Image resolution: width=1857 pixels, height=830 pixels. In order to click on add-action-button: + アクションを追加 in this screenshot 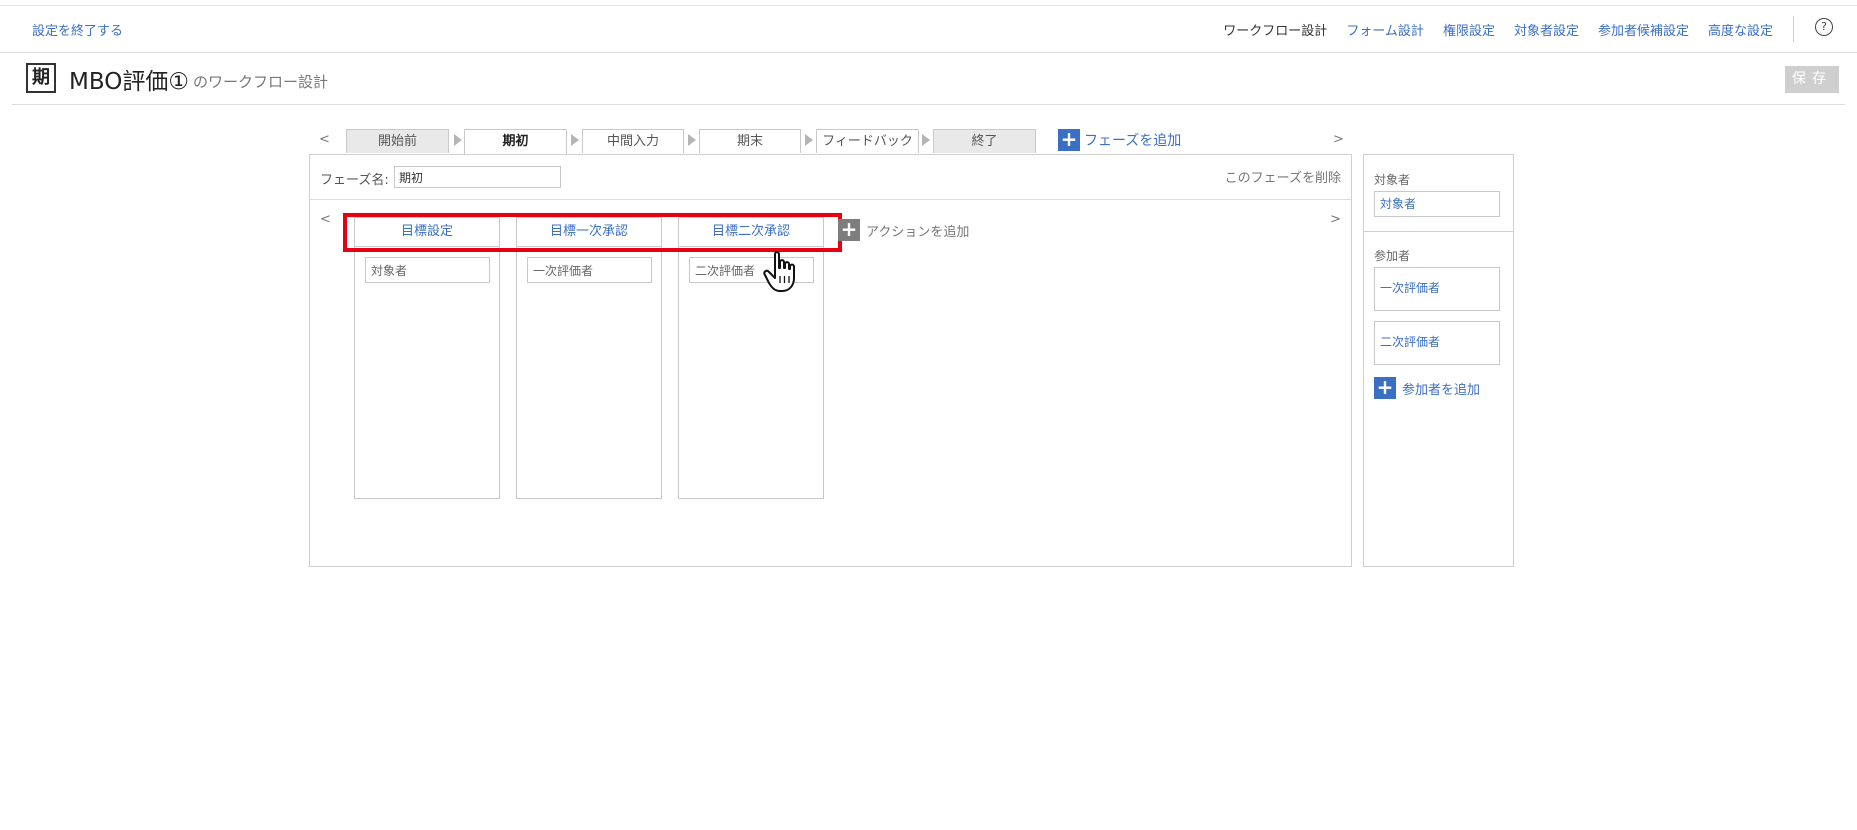, I will do `click(903, 230)`.